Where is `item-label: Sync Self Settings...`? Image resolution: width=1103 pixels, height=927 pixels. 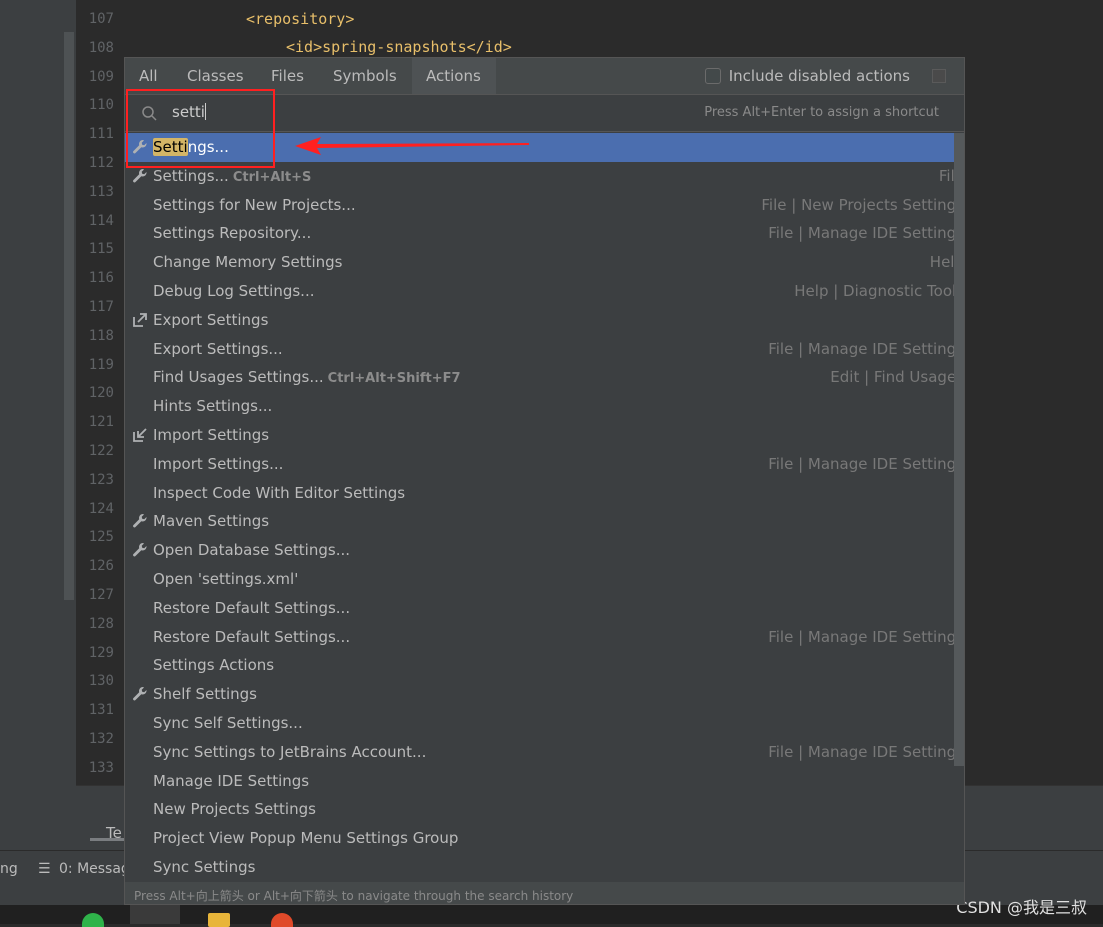
item-label: Sync Self Settings... is located at coordinates (228, 723).